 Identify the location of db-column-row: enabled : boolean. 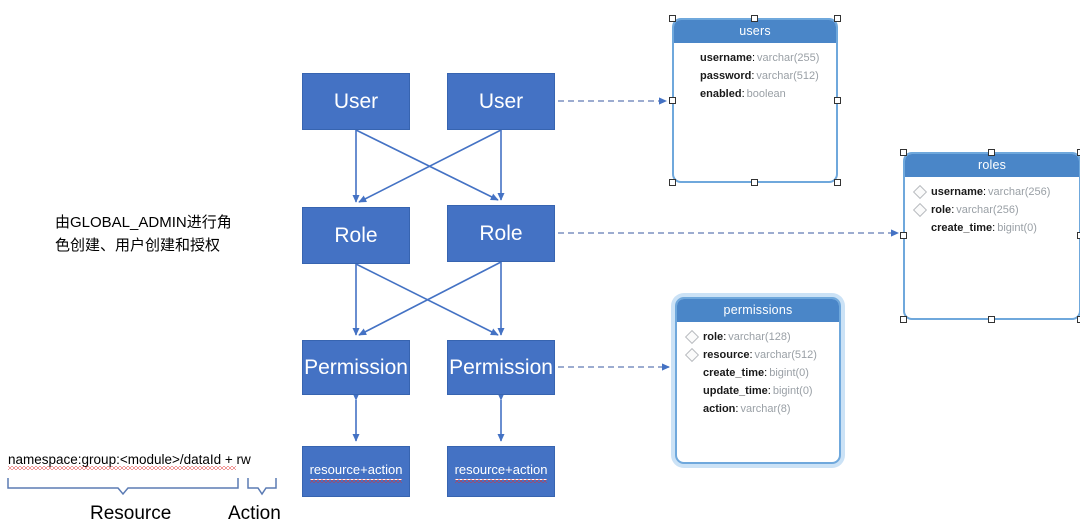
(755, 94).